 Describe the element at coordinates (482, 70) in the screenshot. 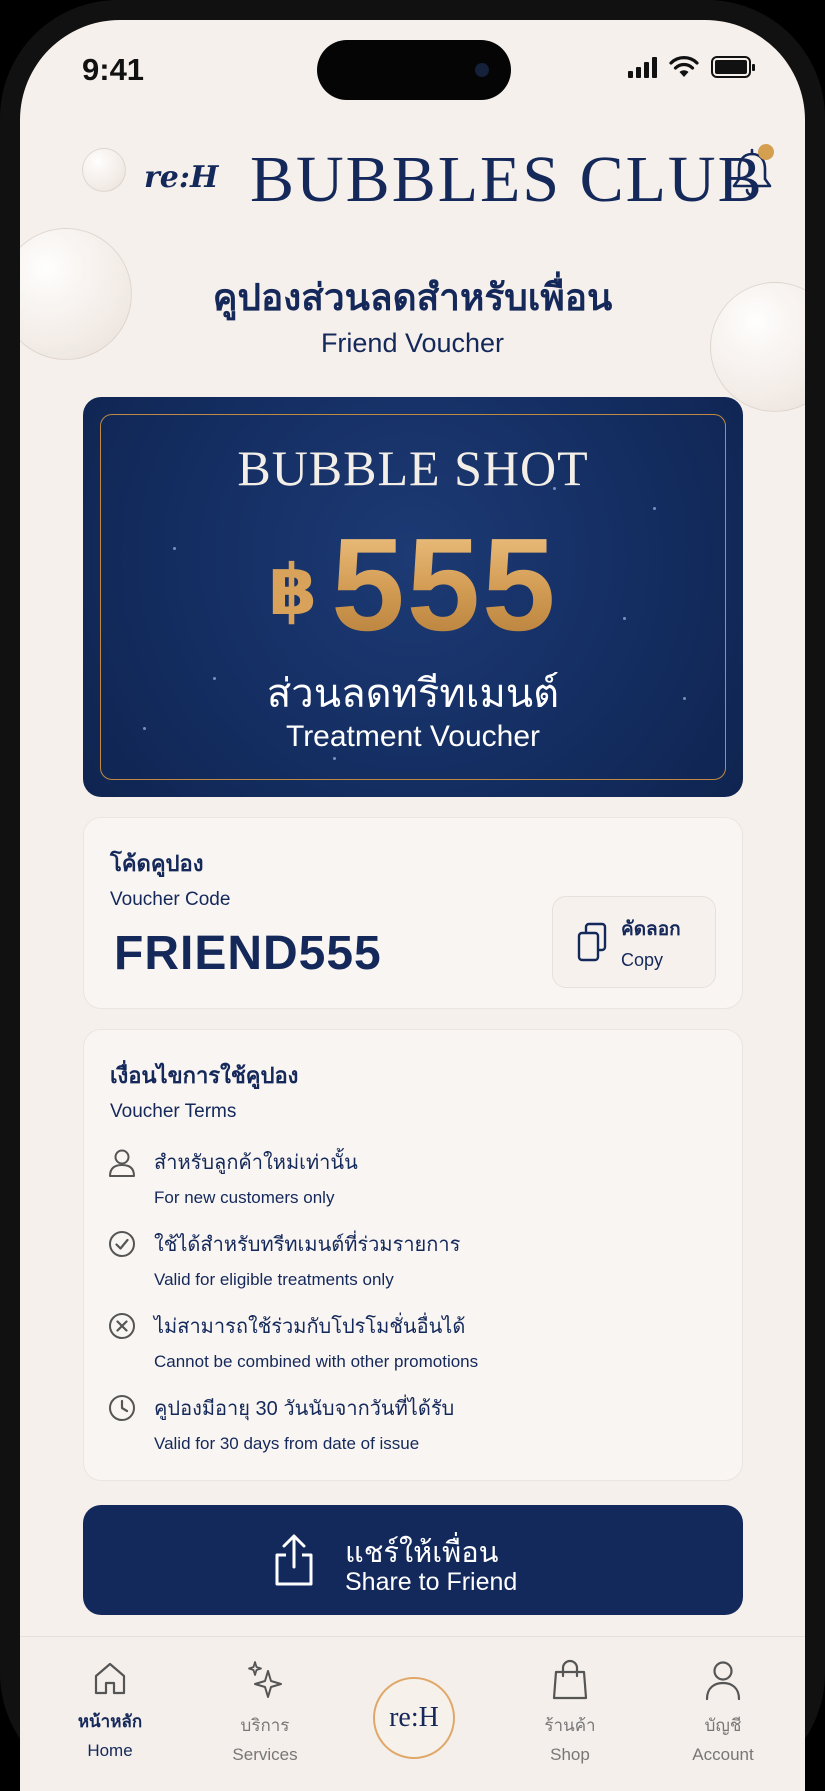

I see `camera-icon` at that location.